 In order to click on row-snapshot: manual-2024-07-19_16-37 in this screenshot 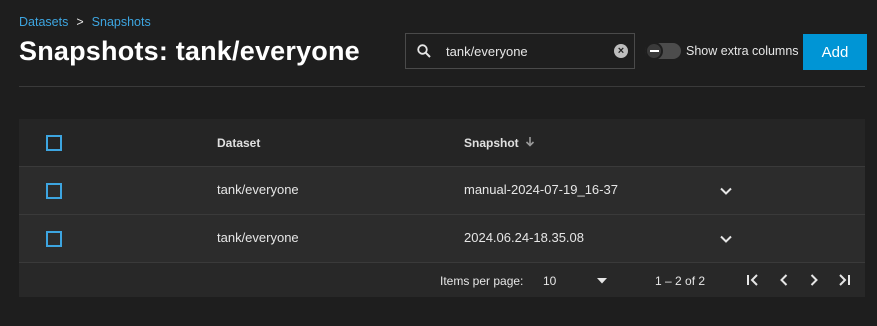, I will do `click(541, 189)`.